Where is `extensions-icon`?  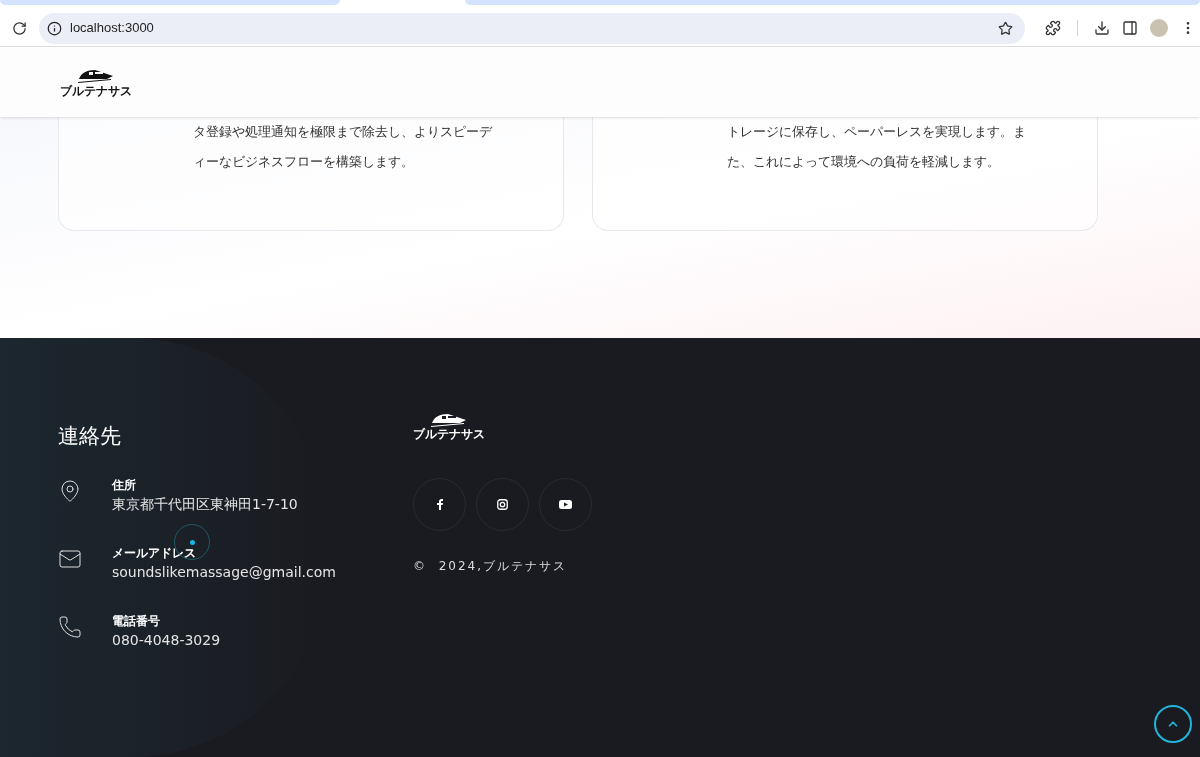
extensions-icon is located at coordinates (1053, 28).